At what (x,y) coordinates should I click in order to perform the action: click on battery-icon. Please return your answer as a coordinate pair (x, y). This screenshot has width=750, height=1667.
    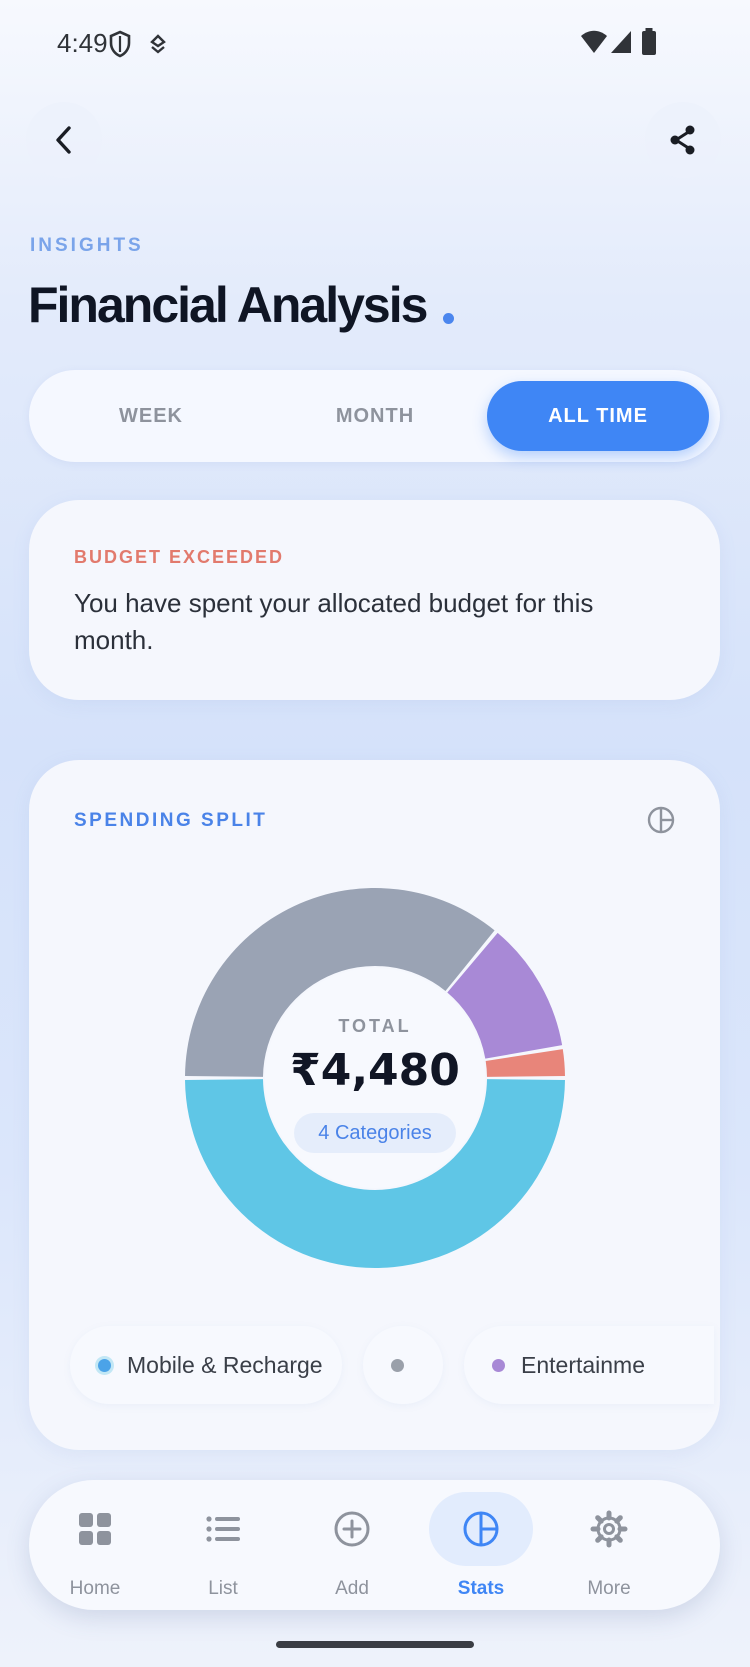
    Looking at the image, I should click on (649, 41).